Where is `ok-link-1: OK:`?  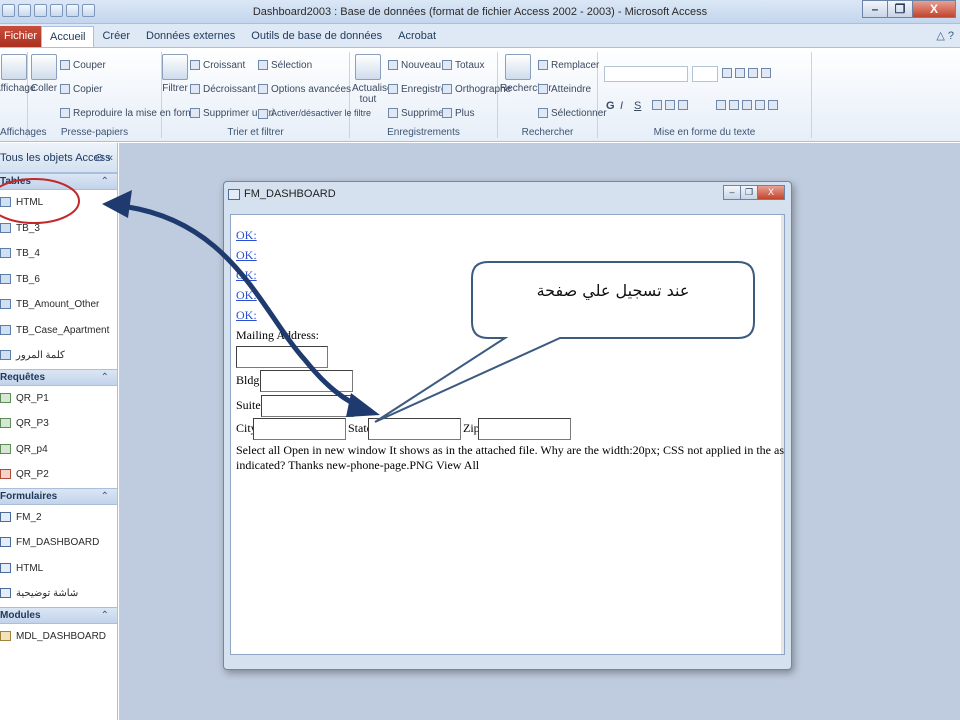
ok-link-1: OK: is located at coordinates (246, 235).